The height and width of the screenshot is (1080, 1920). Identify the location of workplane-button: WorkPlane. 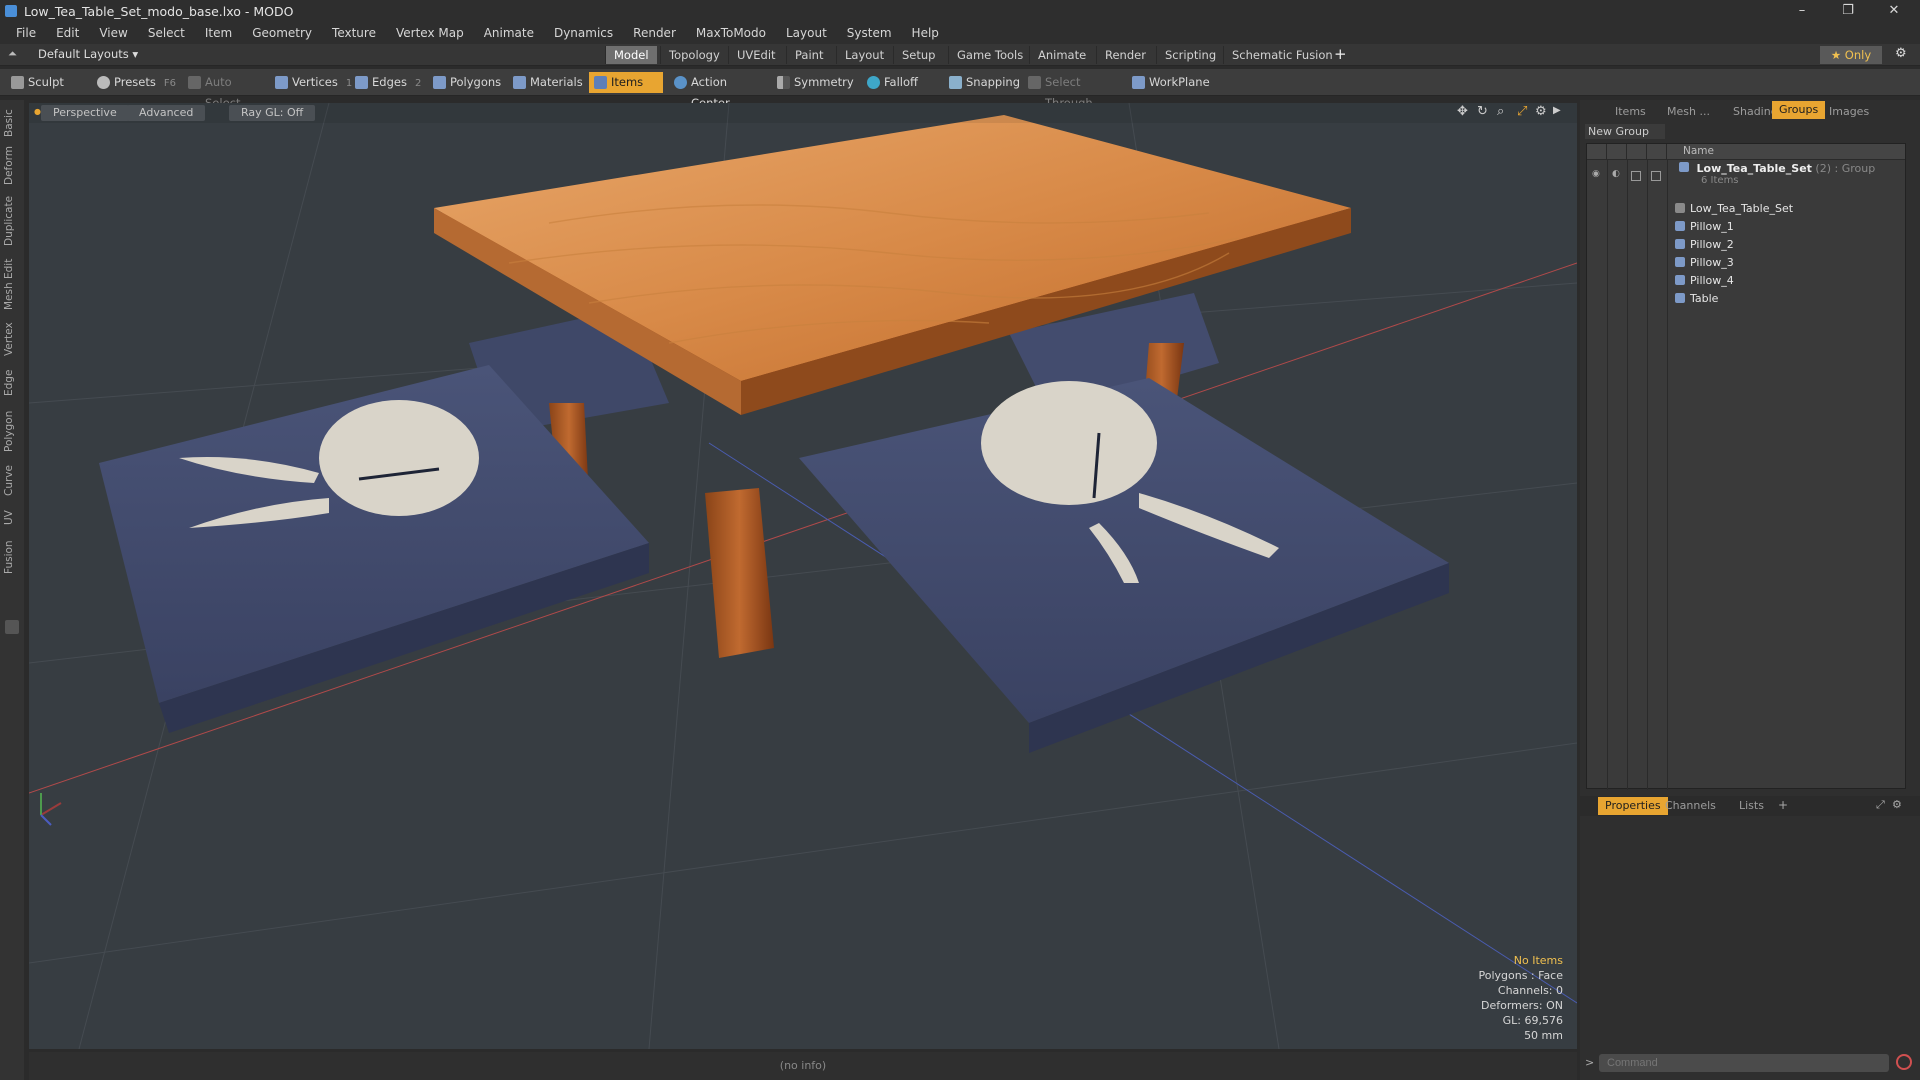
(1170, 82).